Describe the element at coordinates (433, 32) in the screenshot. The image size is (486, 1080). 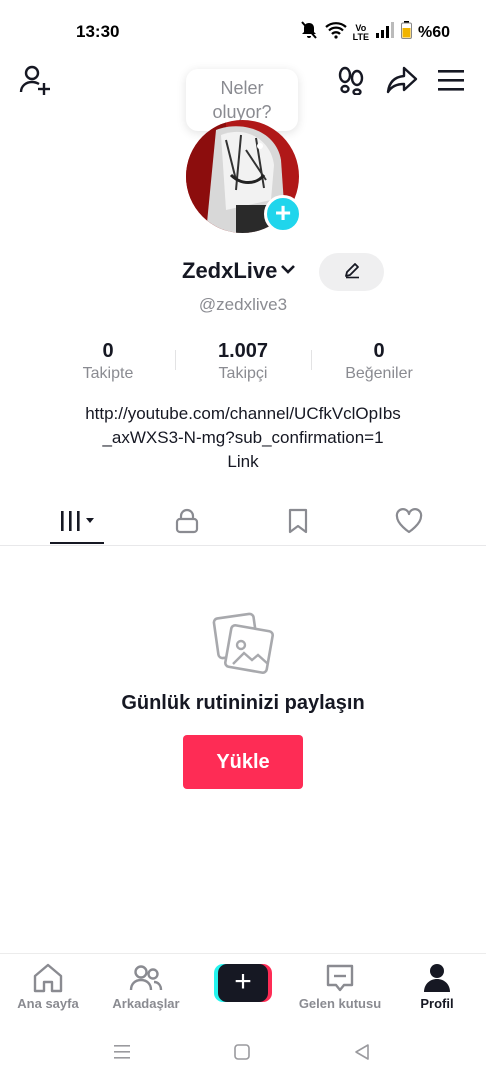
I see `battery-level: %60` at that location.